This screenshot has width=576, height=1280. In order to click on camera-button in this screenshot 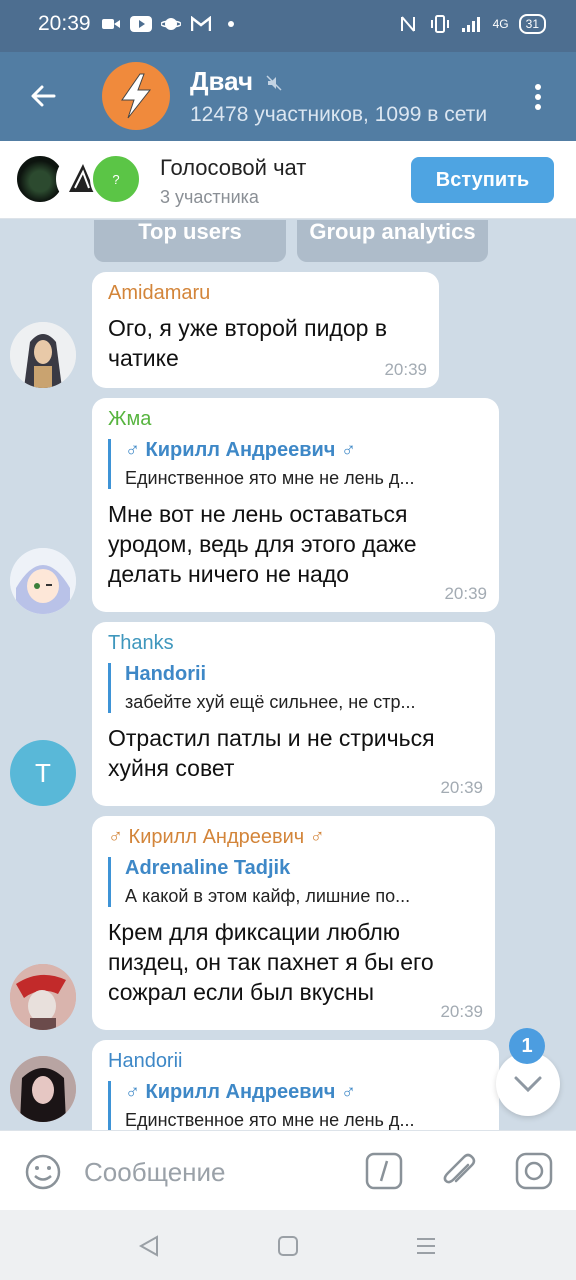, I will do `click(534, 1173)`.